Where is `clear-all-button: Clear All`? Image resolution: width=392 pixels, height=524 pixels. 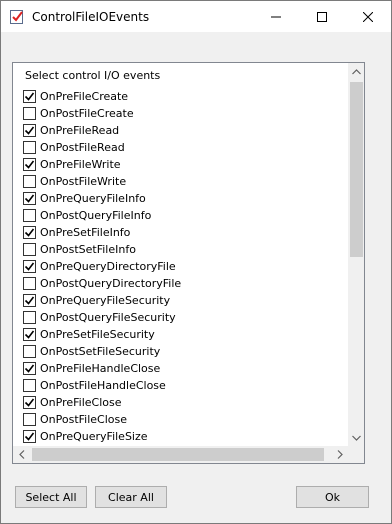 clear-all-button: Clear All is located at coordinates (131, 497).